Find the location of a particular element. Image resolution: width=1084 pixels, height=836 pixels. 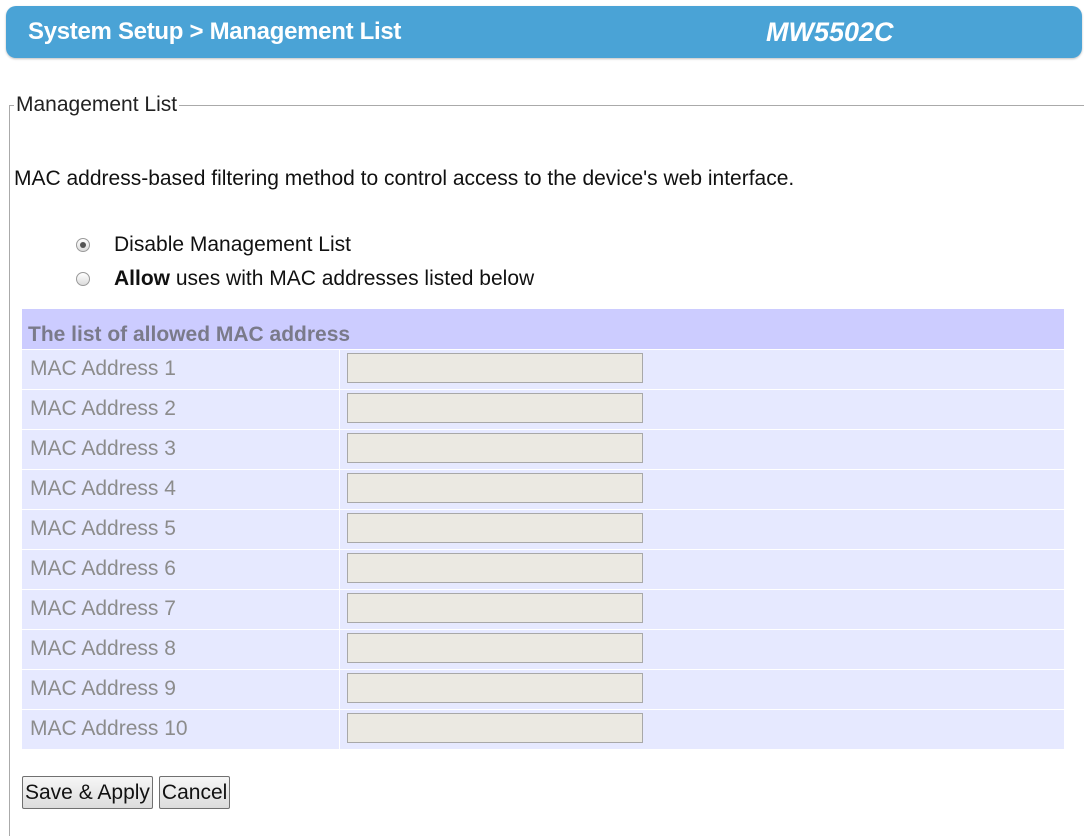

fieldset-legend: Management List is located at coordinates (97, 105).